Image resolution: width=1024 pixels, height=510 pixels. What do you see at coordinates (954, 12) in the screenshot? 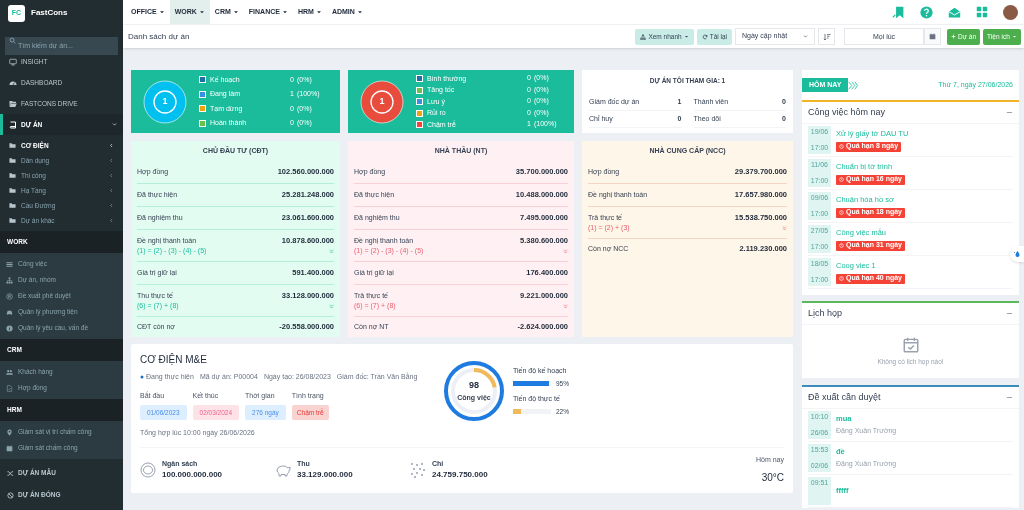
I see `envelope-icon` at bounding box center [954, 12].